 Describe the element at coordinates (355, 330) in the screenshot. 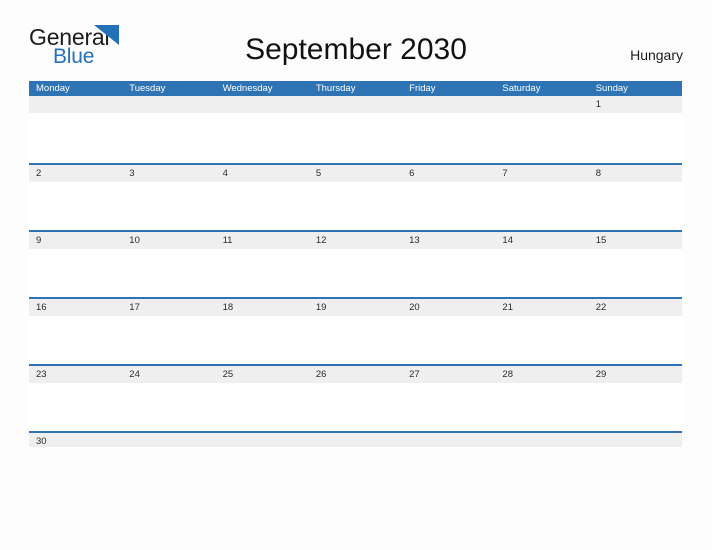

I see `calendar-week-row: 16 17 18 19 20 21 22` at that location.